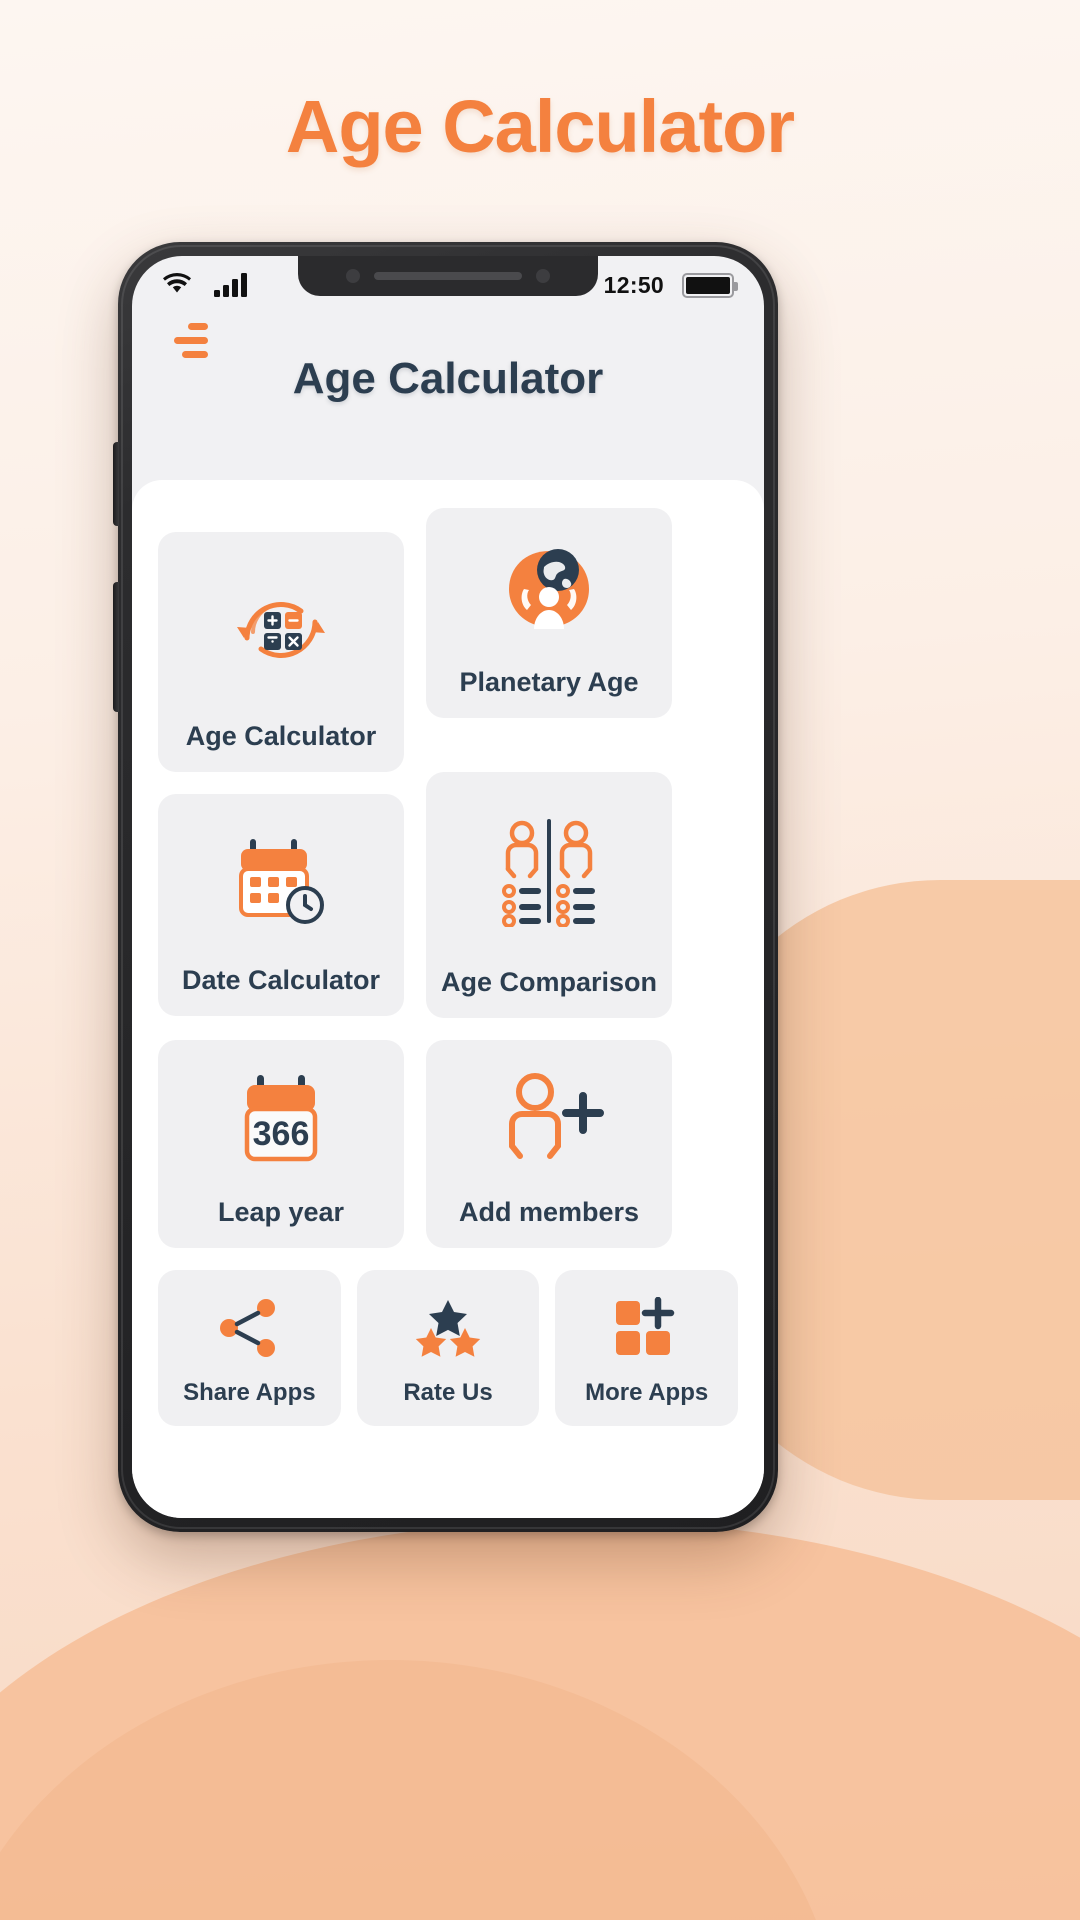 The width and height of the screenshot is (1080, 1920). I want to click on tile-label: Add members, so click(549, 1212).